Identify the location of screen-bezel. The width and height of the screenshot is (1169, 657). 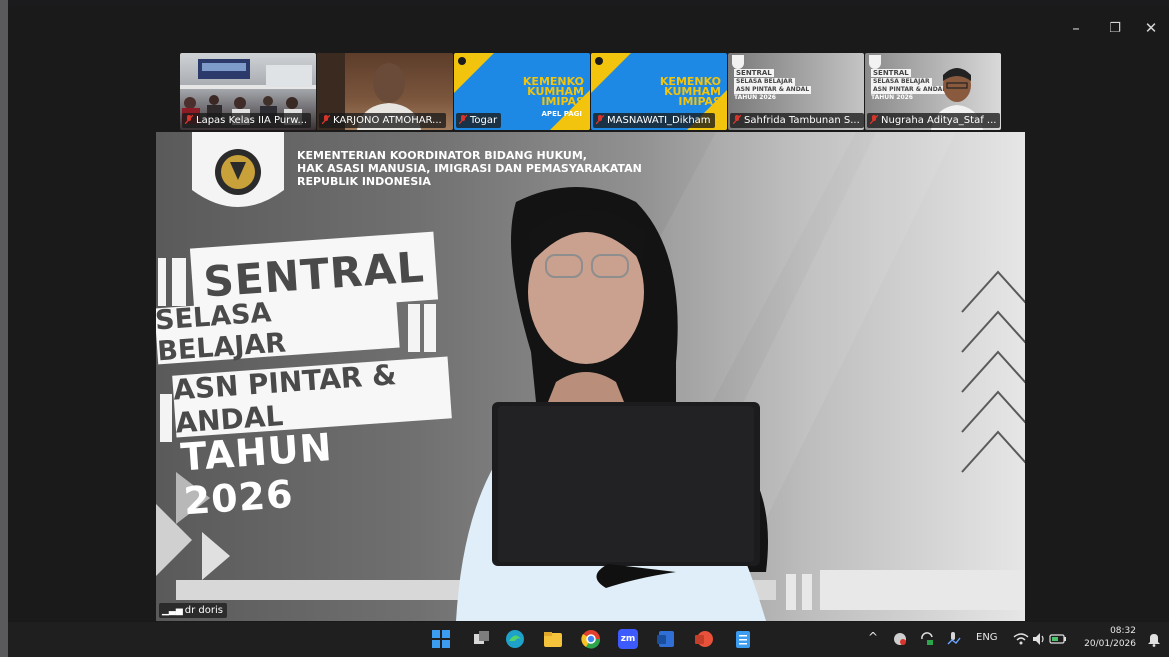
(4, 328).